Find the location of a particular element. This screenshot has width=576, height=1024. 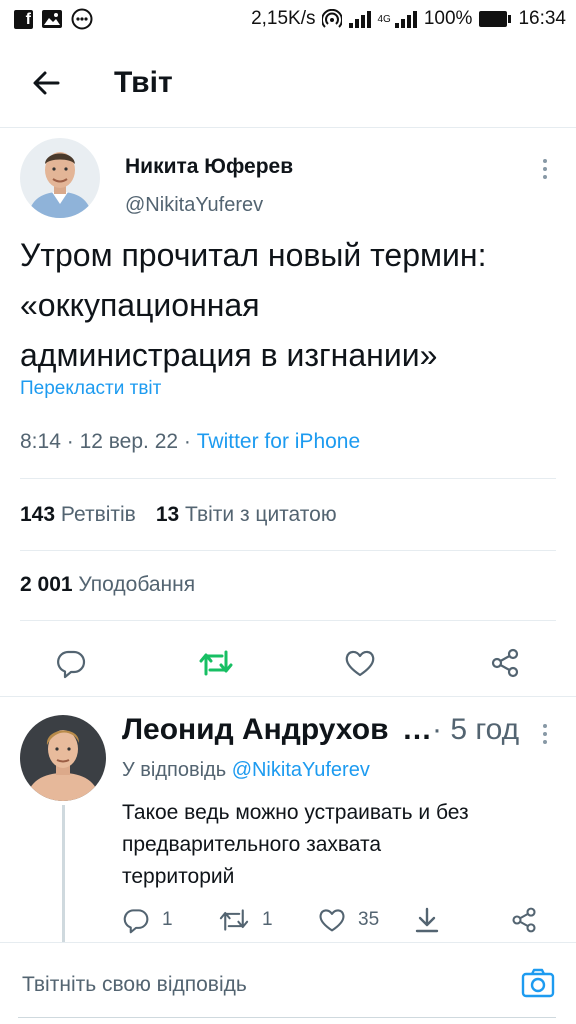

reply-retweet-button: 1 is located at coordinates (245, 920).